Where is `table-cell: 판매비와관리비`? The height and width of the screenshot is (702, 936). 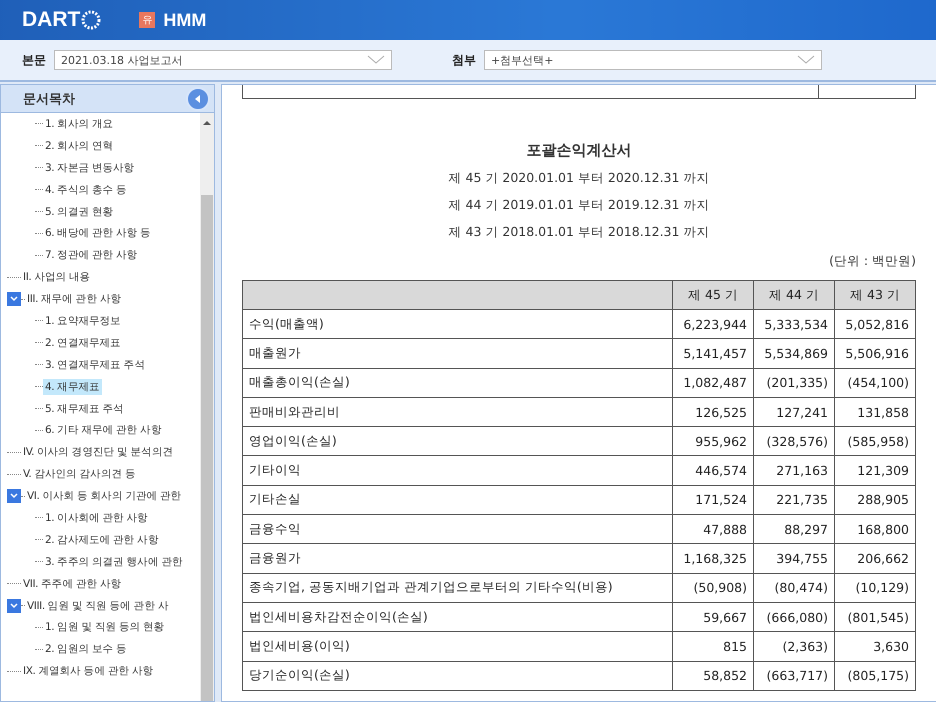 table-cell: 판매비와관리비 is located at coordinates (457, 412).